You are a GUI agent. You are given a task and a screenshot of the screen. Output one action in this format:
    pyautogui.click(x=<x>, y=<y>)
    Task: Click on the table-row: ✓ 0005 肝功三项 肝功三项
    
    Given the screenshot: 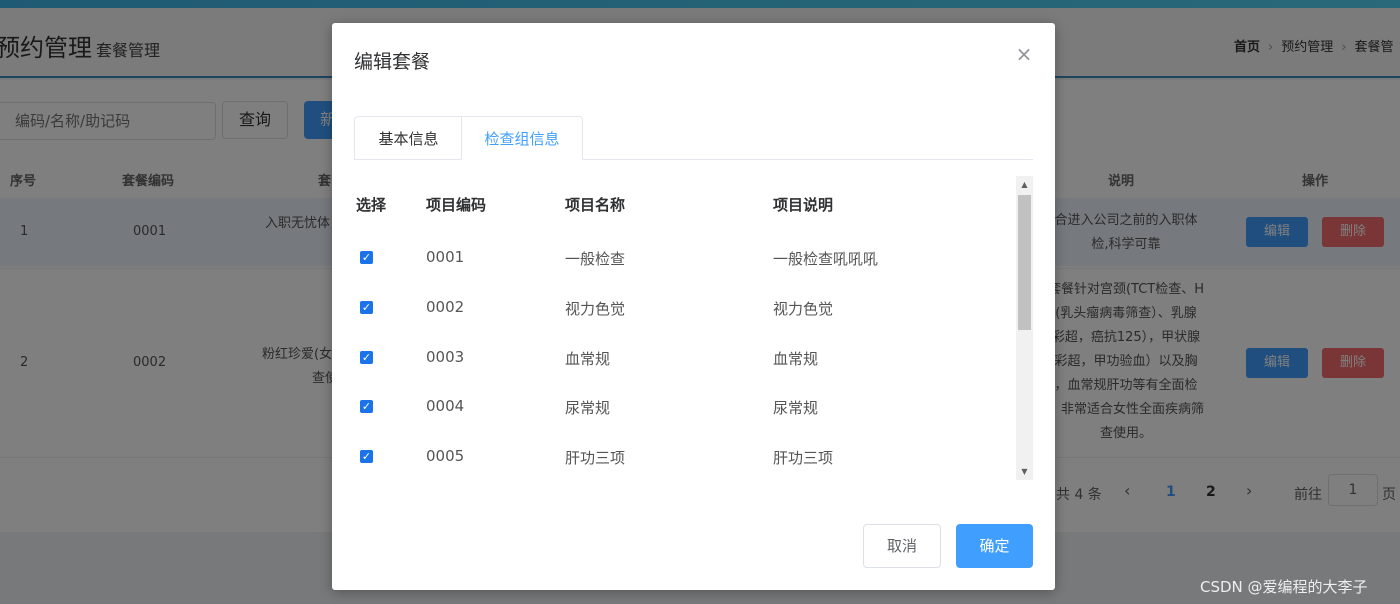 What is the action you would take?
    pyautogui.click(x=685, y=456)
    